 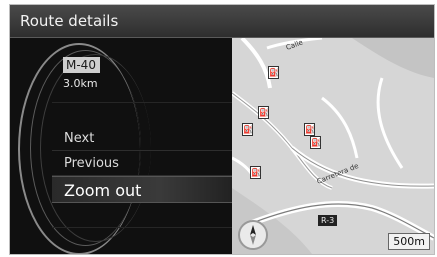 I want to click on compass-icon, so click(x=253, y=235).